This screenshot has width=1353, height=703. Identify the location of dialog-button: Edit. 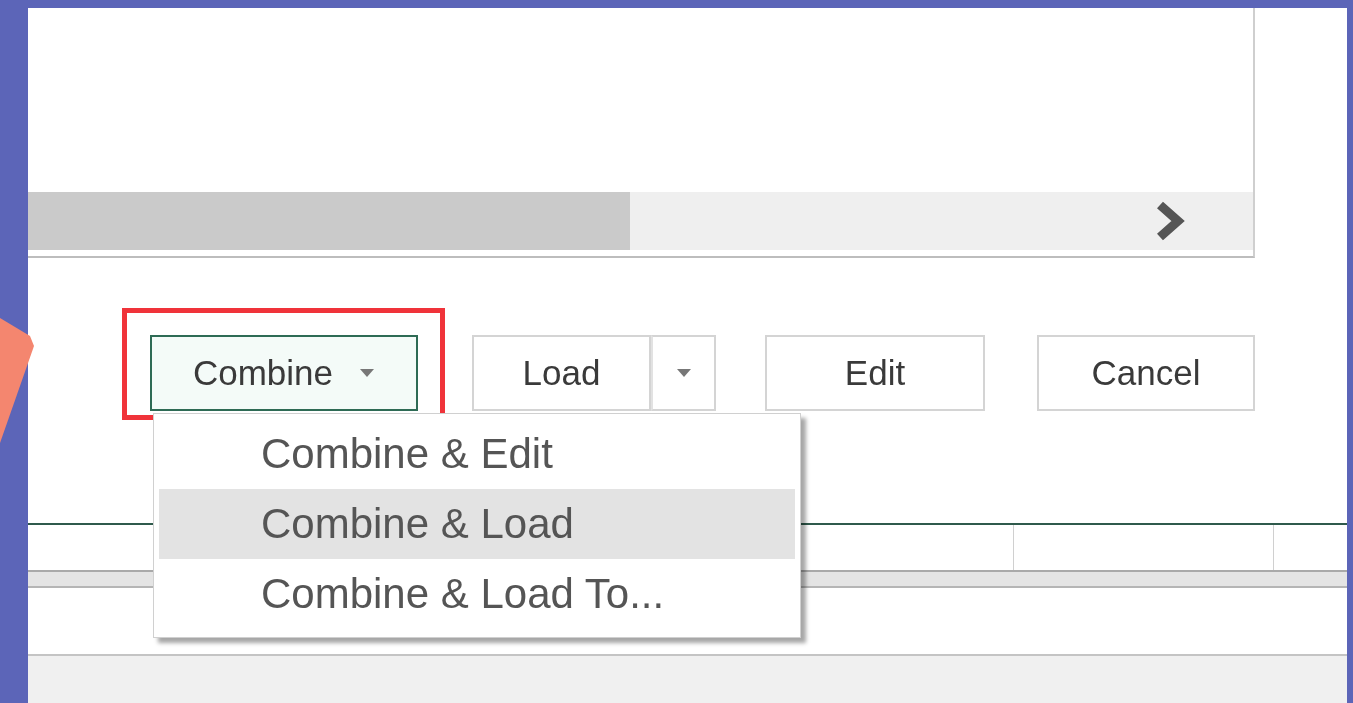
(875, 373).